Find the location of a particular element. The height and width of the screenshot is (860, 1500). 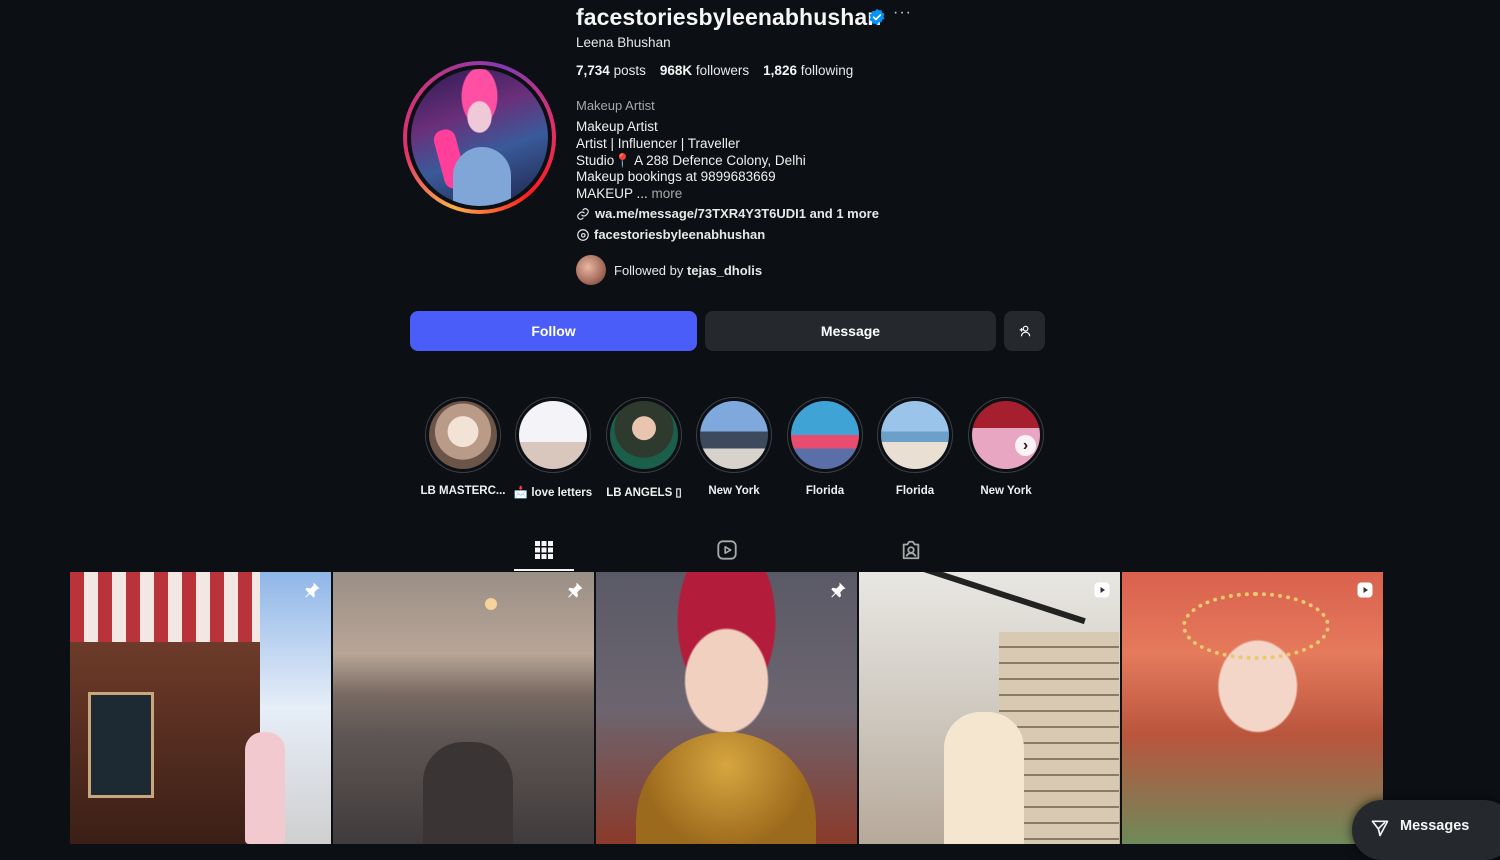

reels-icon is located at coordinates (727, 550).